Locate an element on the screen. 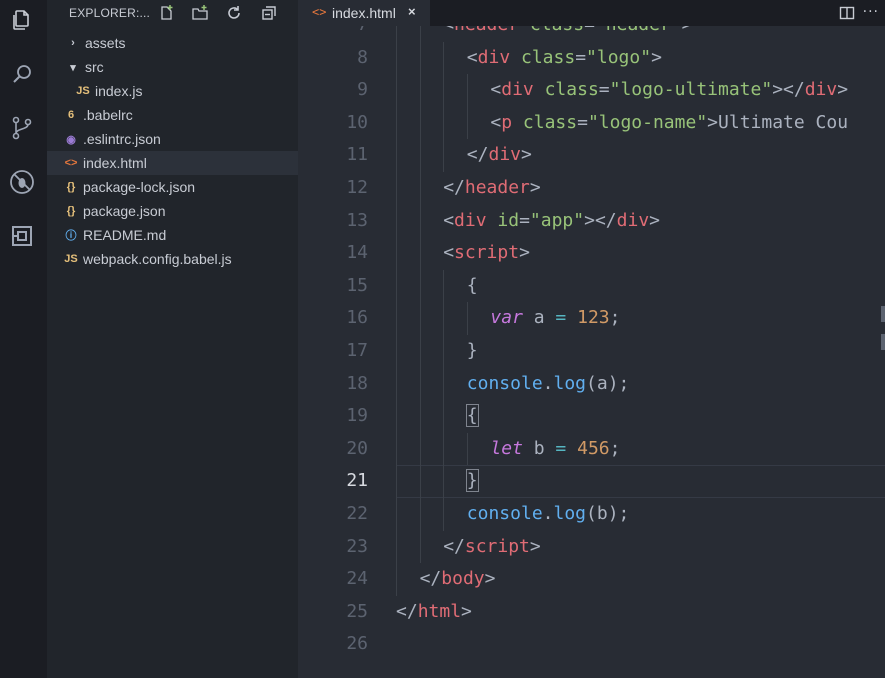  tree-item: ⓘ README.md is located at coordinates (172, 235).